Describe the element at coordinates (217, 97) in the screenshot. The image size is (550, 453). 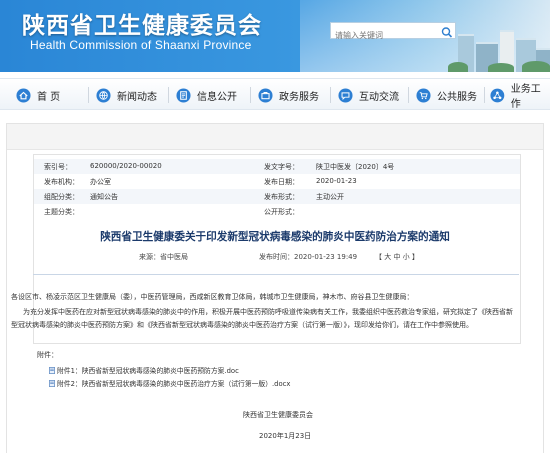
I see `nav-info-label: 信息公开` at that location.